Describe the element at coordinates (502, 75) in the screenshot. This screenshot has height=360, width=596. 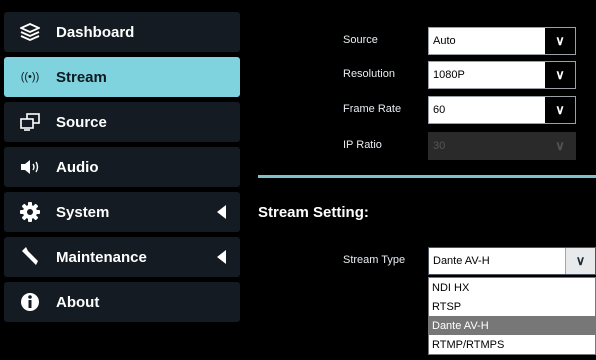
I see `resolution-select: 1080P ∨` at that location.